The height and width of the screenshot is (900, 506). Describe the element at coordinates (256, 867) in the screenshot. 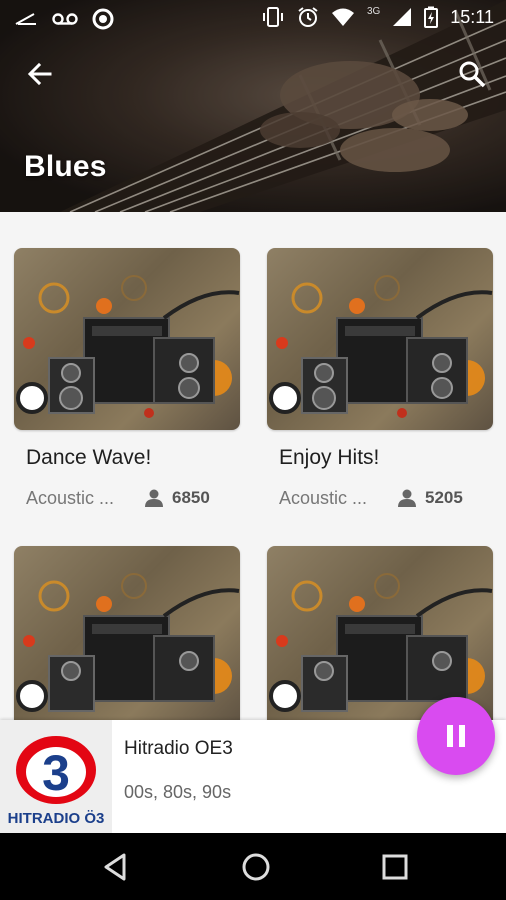

I see `nav-home-icon` at that location.